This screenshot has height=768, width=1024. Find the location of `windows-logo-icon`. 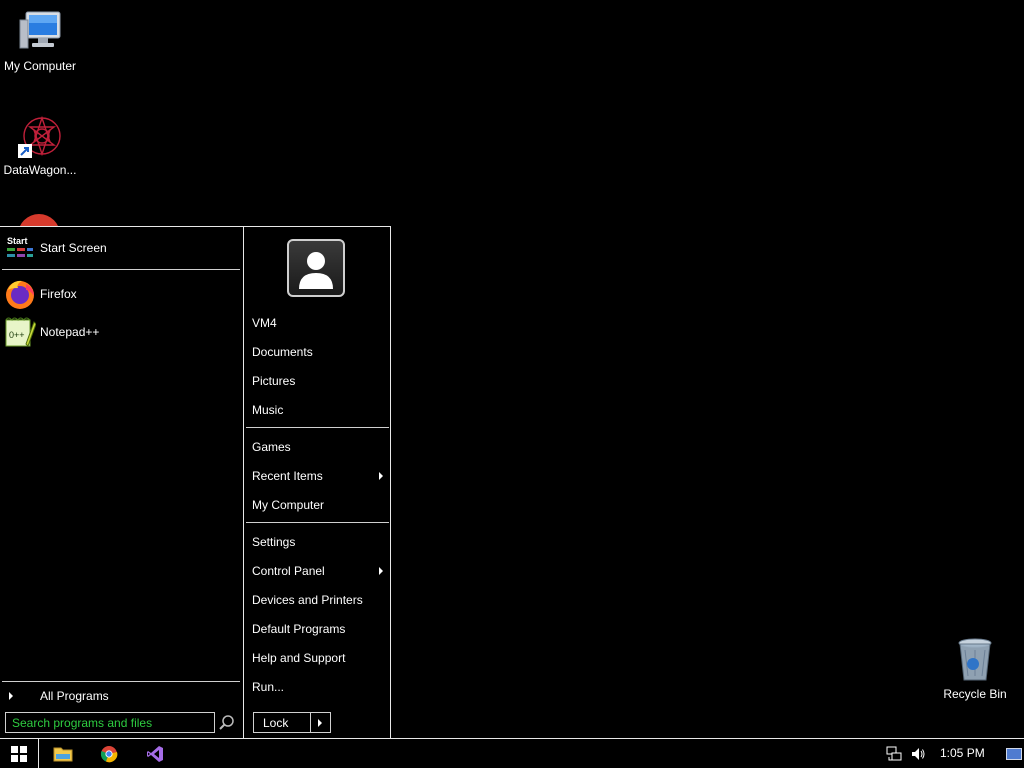

windows-logo-icon is located at coordinates (19, 753).